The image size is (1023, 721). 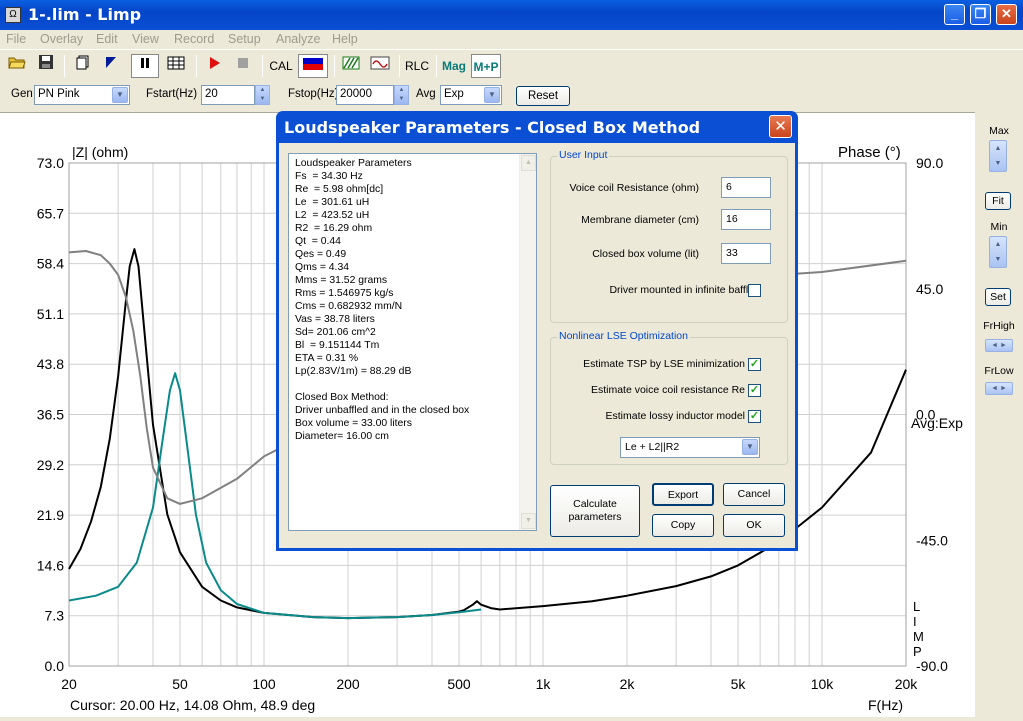 What do you see at coordinates (980, 14) in the screenshot?
I see `maximize-button: ❐` at bounding box center [980, 14].